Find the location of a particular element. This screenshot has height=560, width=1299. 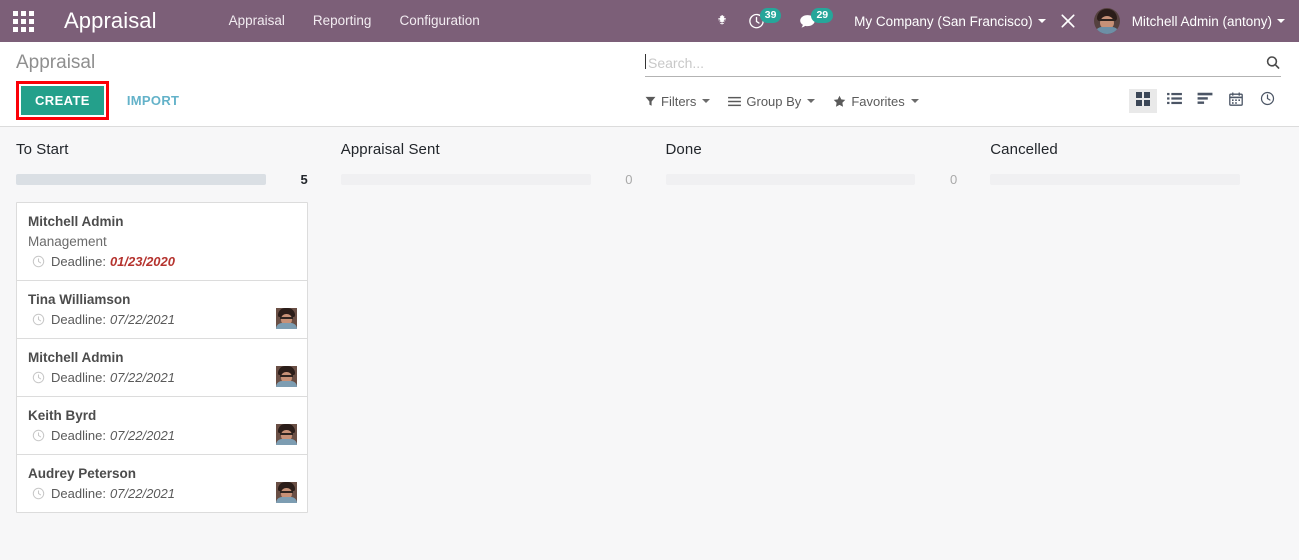

view-button-calendar is located at coordinates (1236, 101).